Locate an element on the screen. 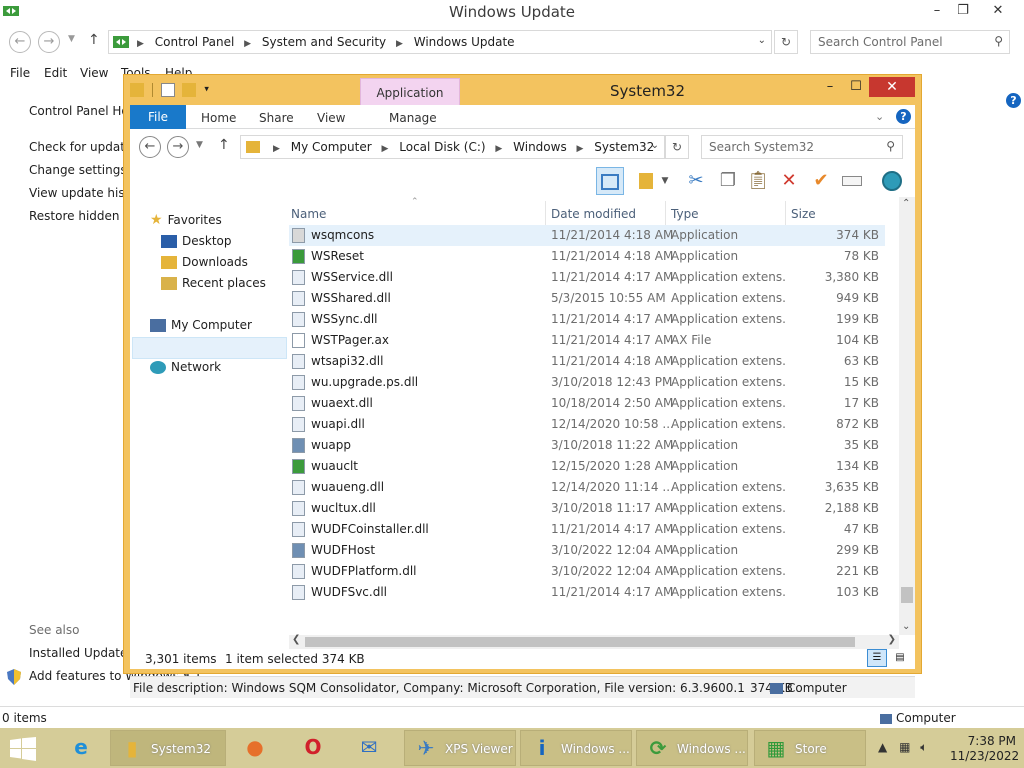 The width and height of the screenshot is (1024, 768). delete-icon: ✕ is located at coordinates (789, 181).